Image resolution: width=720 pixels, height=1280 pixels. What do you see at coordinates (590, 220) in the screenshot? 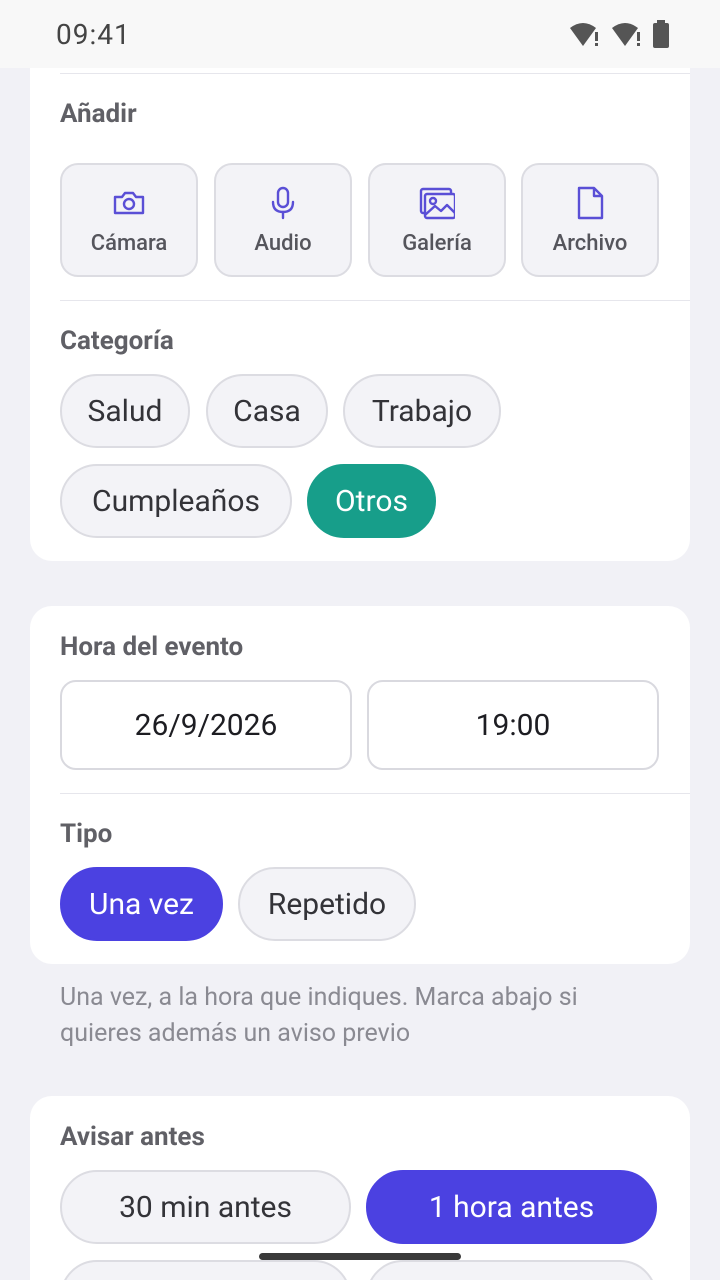
I see `file-button: Archivo` at bounding box center [590, 220].